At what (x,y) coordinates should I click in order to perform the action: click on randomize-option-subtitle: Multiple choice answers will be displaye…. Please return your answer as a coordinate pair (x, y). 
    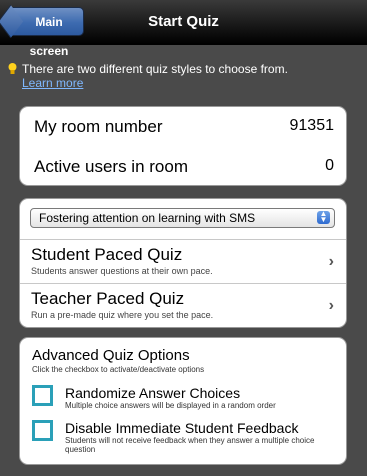
    Looking at the image, I should click on (170, 405).